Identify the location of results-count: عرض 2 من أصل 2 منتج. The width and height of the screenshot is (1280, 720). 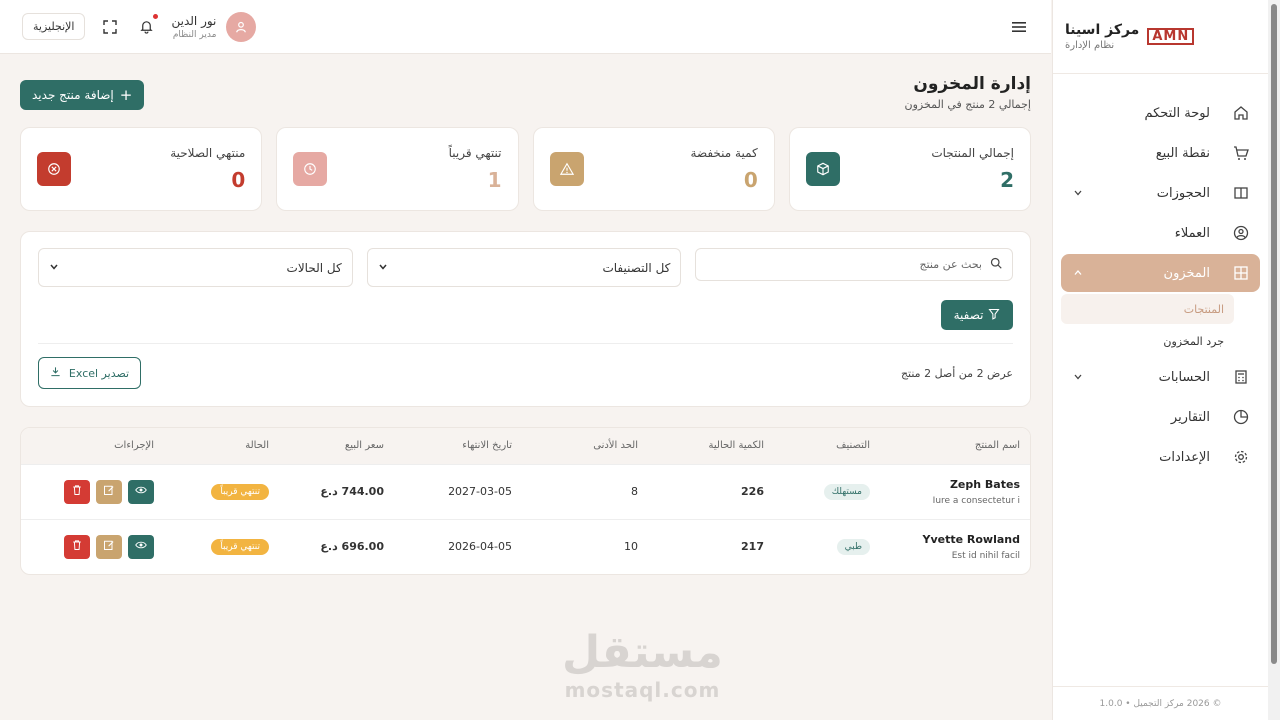
(956, 373).